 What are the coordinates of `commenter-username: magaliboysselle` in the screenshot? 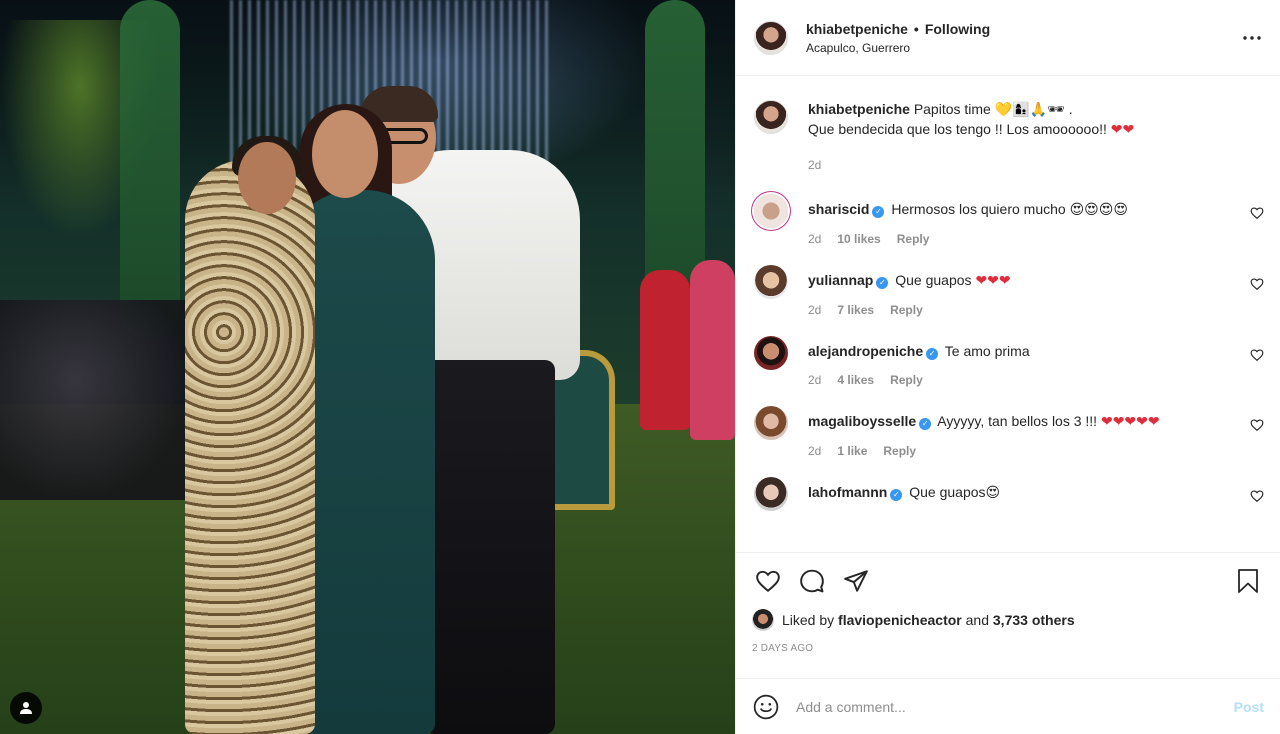 It's located at (862, 421).